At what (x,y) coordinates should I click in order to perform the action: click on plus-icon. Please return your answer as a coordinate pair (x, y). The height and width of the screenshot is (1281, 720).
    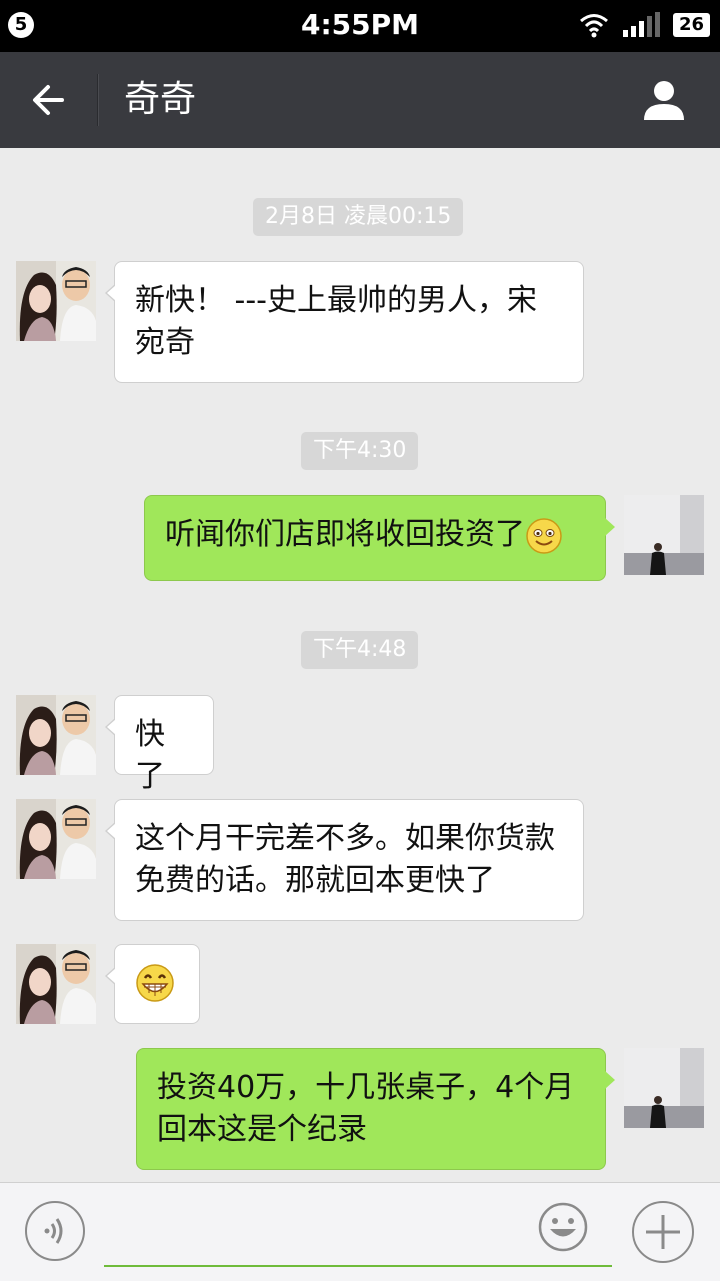
    Looking at the image, I should click on (663, 1232).